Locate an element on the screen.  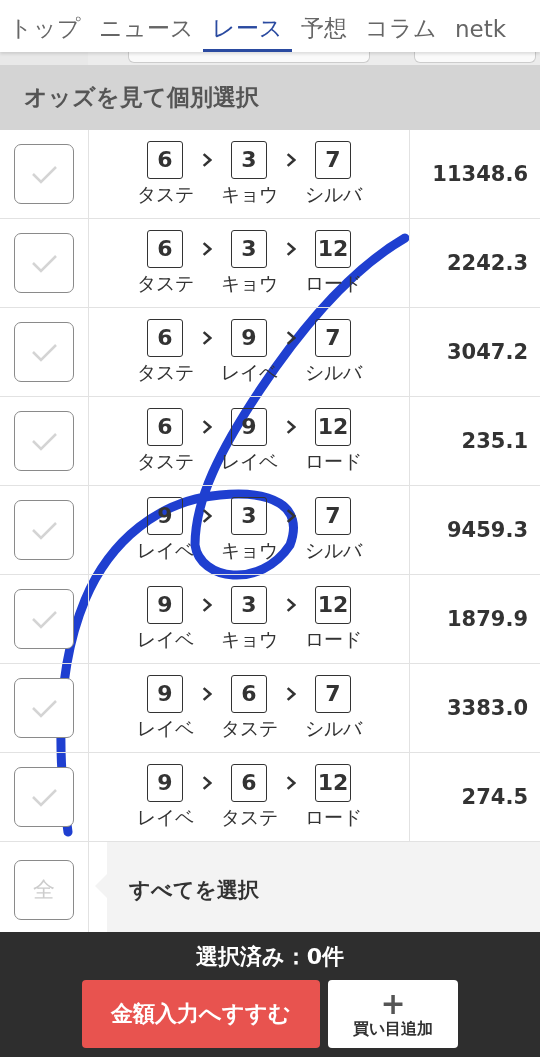
odds-value: 1879.9 is located at coordinates (487, 619).